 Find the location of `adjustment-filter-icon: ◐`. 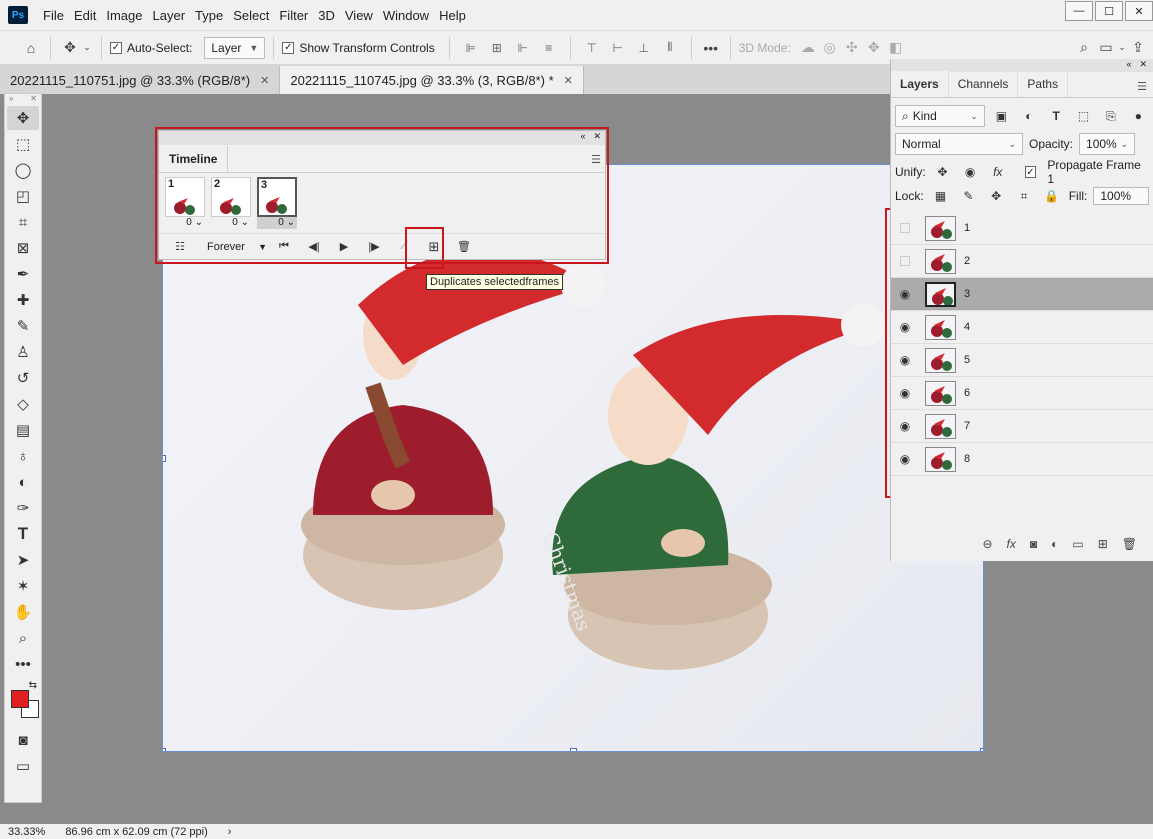

adjustment-filter-icon: ◐ is located at coordinates (1028, 116).